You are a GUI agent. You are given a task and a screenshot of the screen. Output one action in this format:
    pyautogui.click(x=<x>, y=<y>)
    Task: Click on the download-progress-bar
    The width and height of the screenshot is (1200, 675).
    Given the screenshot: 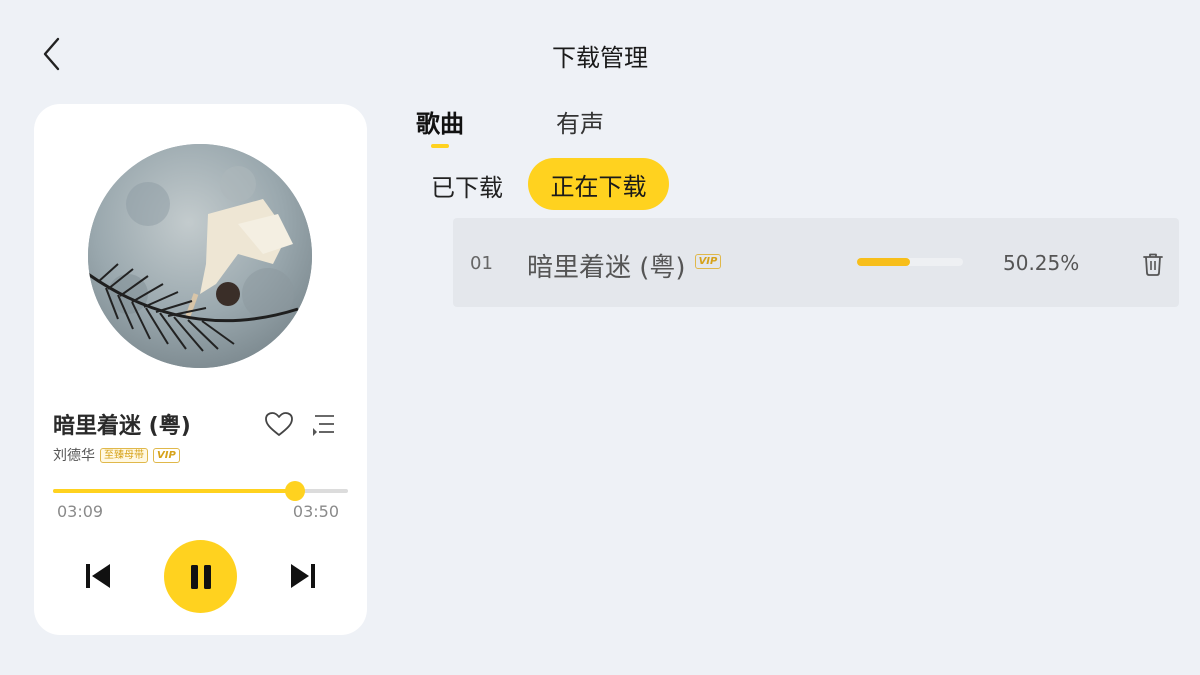 What is the action you would take?
    pyautogui.click(x=910, y=262)
    